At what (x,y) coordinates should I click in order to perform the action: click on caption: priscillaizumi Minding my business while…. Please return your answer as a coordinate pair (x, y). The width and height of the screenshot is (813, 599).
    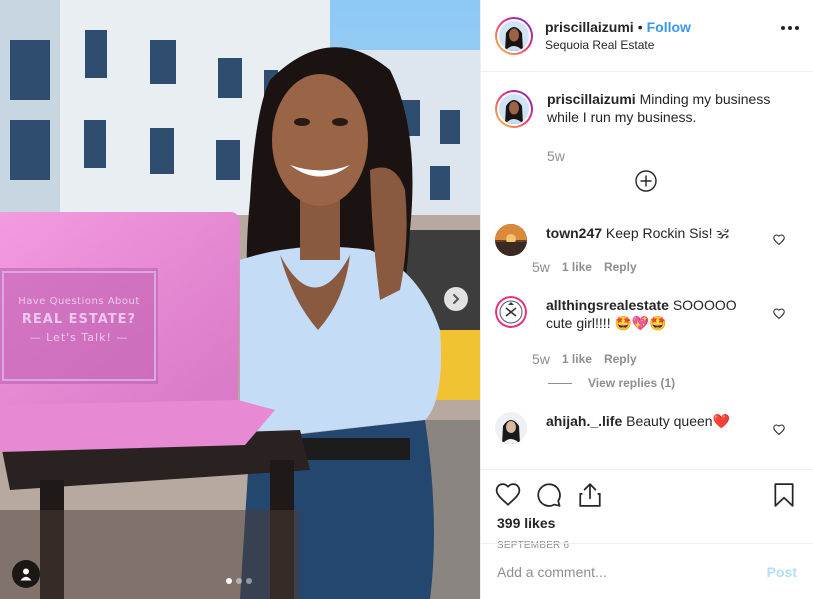
    Looking at the image, I should click on (636, 127).